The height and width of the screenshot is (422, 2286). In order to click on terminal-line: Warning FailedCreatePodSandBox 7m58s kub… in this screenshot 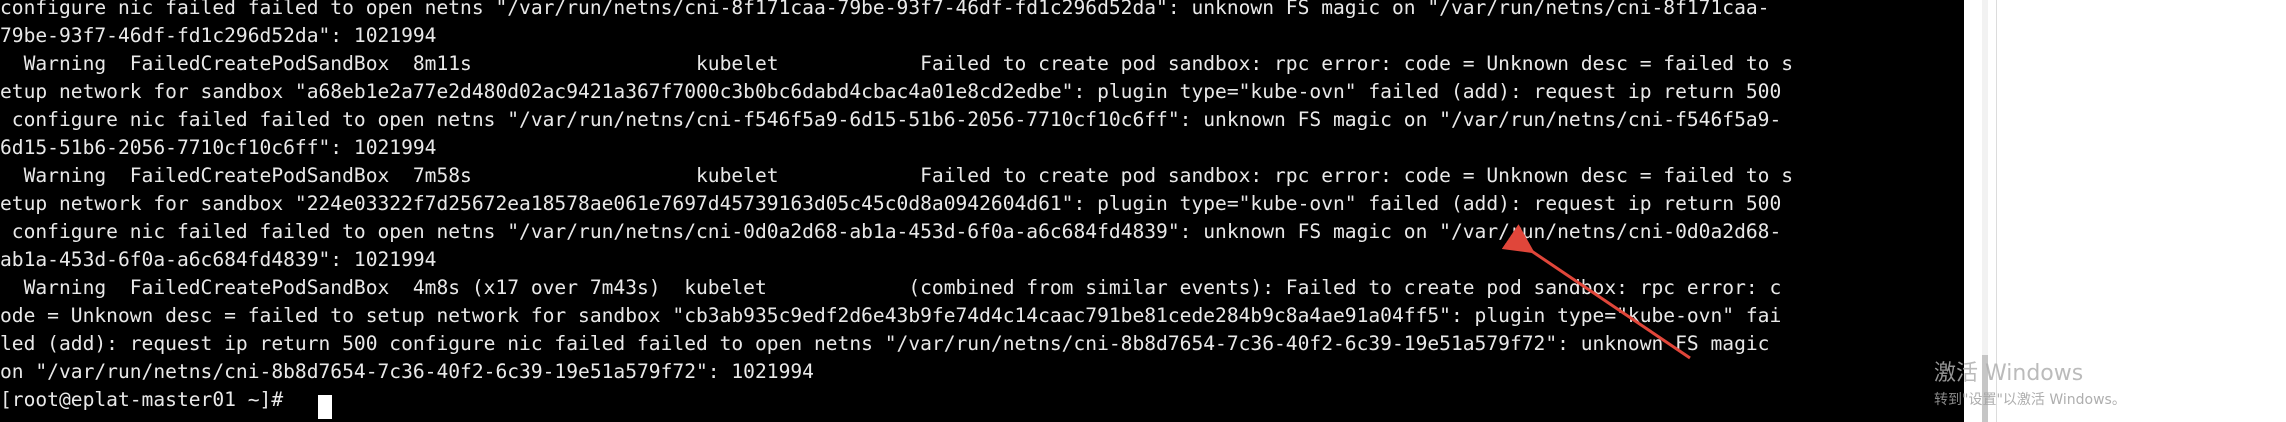, I will do `click(897, 175)`.